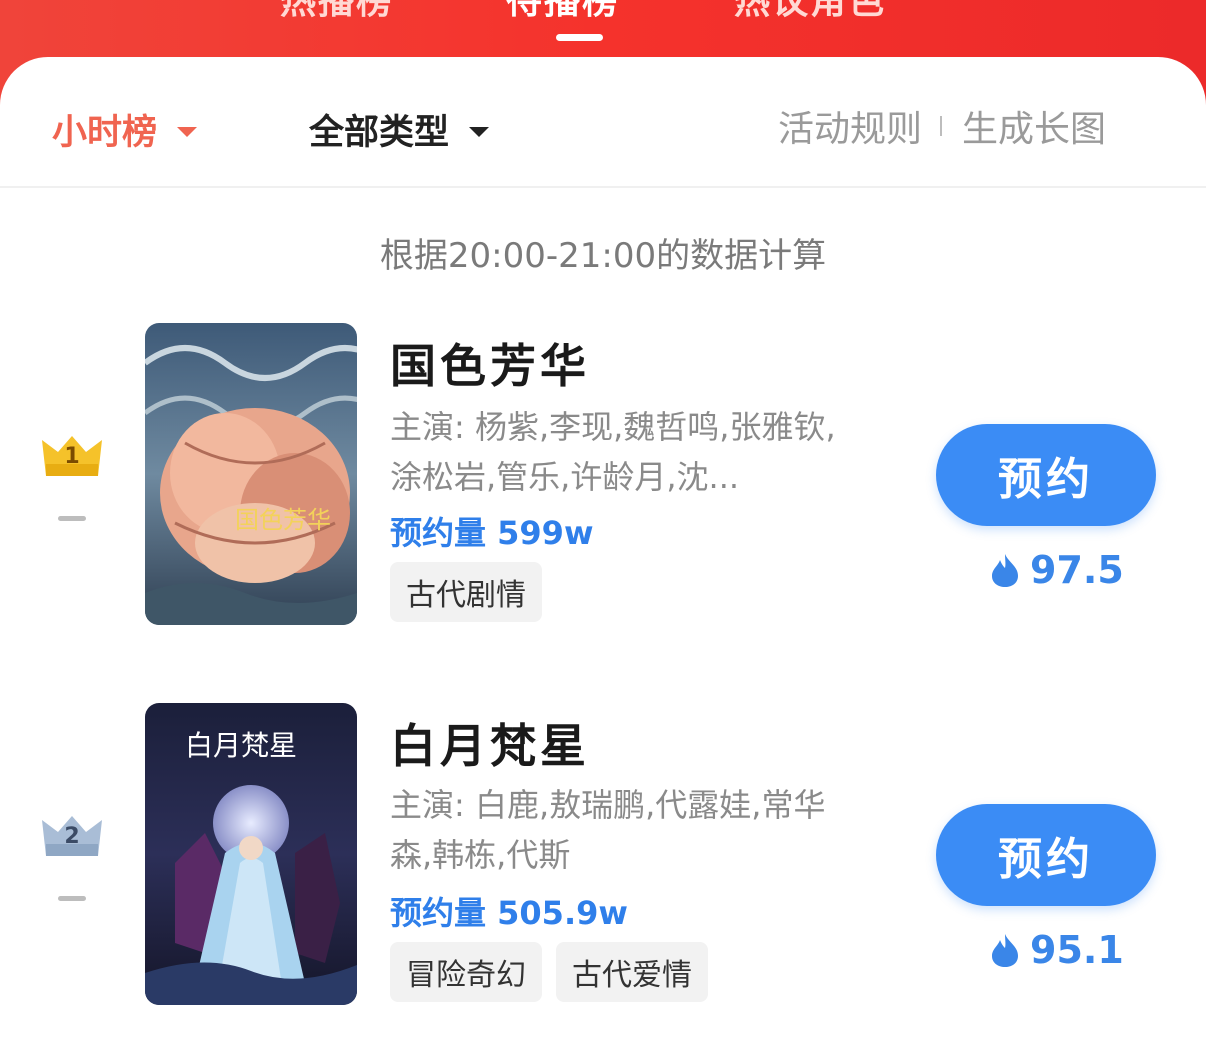 The width and height of the screenshot is (1206, 1037). I want to click on genre-tags: 古代剧情, so click(466, 592).